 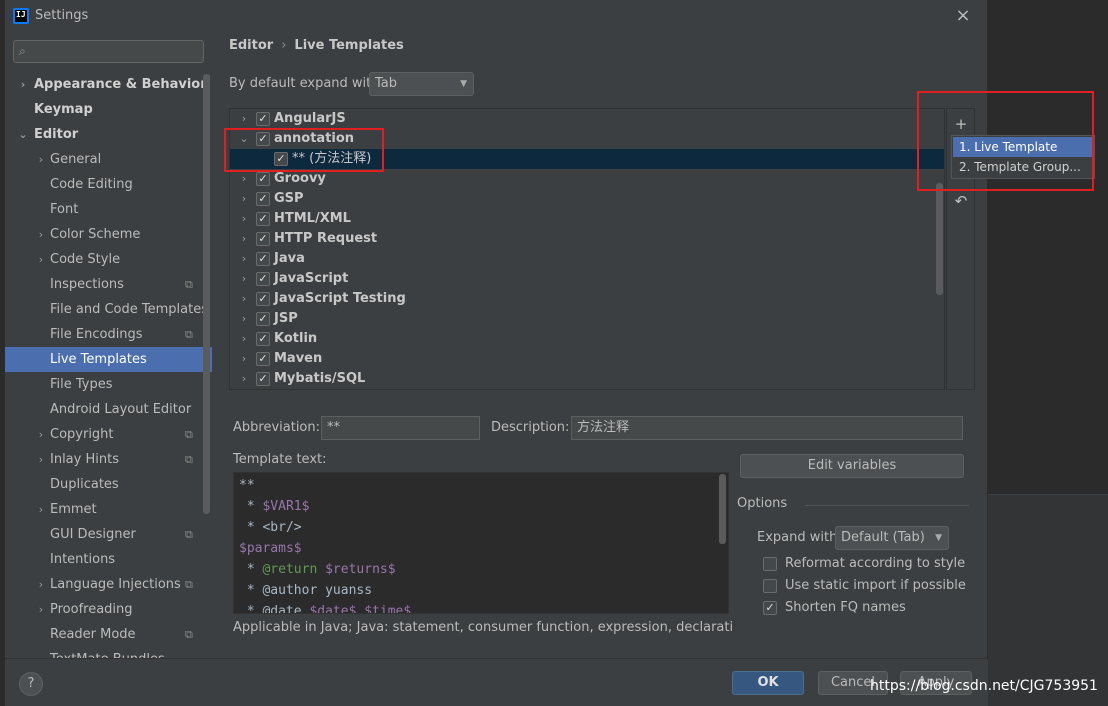 What do you see at coordinates (587, 259) in the screenshot?
I see `template-group: › ✓ Java` at bounding box center [587, 259].